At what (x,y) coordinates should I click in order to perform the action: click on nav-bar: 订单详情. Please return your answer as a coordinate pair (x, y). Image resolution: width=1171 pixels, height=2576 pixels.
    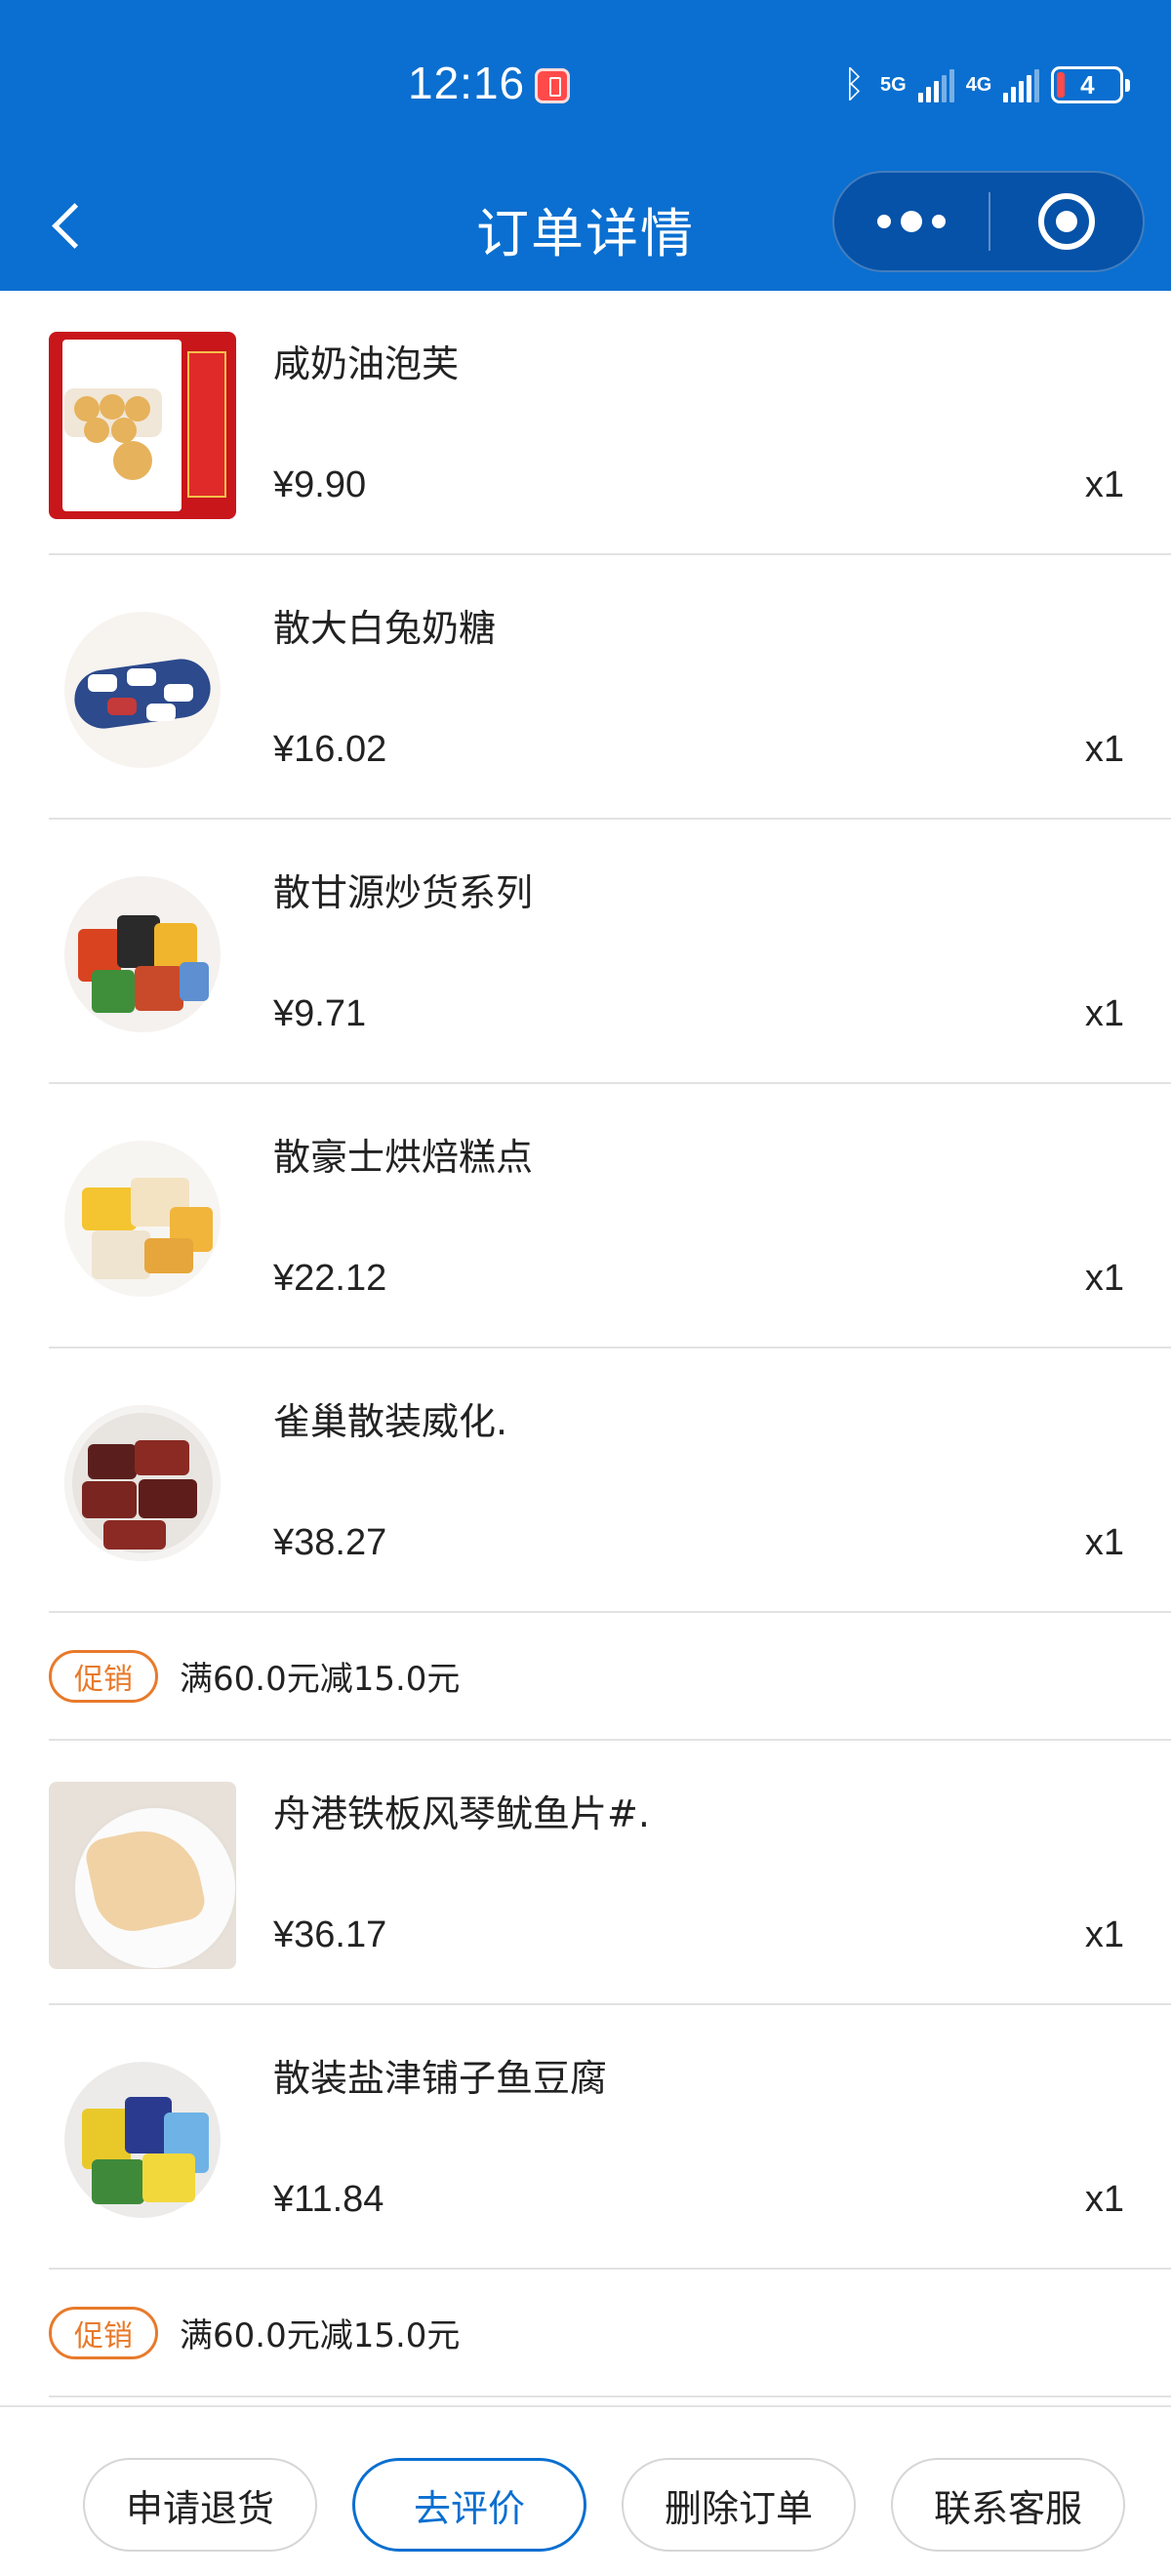
    Looking at the image, I should click on (585, 231).